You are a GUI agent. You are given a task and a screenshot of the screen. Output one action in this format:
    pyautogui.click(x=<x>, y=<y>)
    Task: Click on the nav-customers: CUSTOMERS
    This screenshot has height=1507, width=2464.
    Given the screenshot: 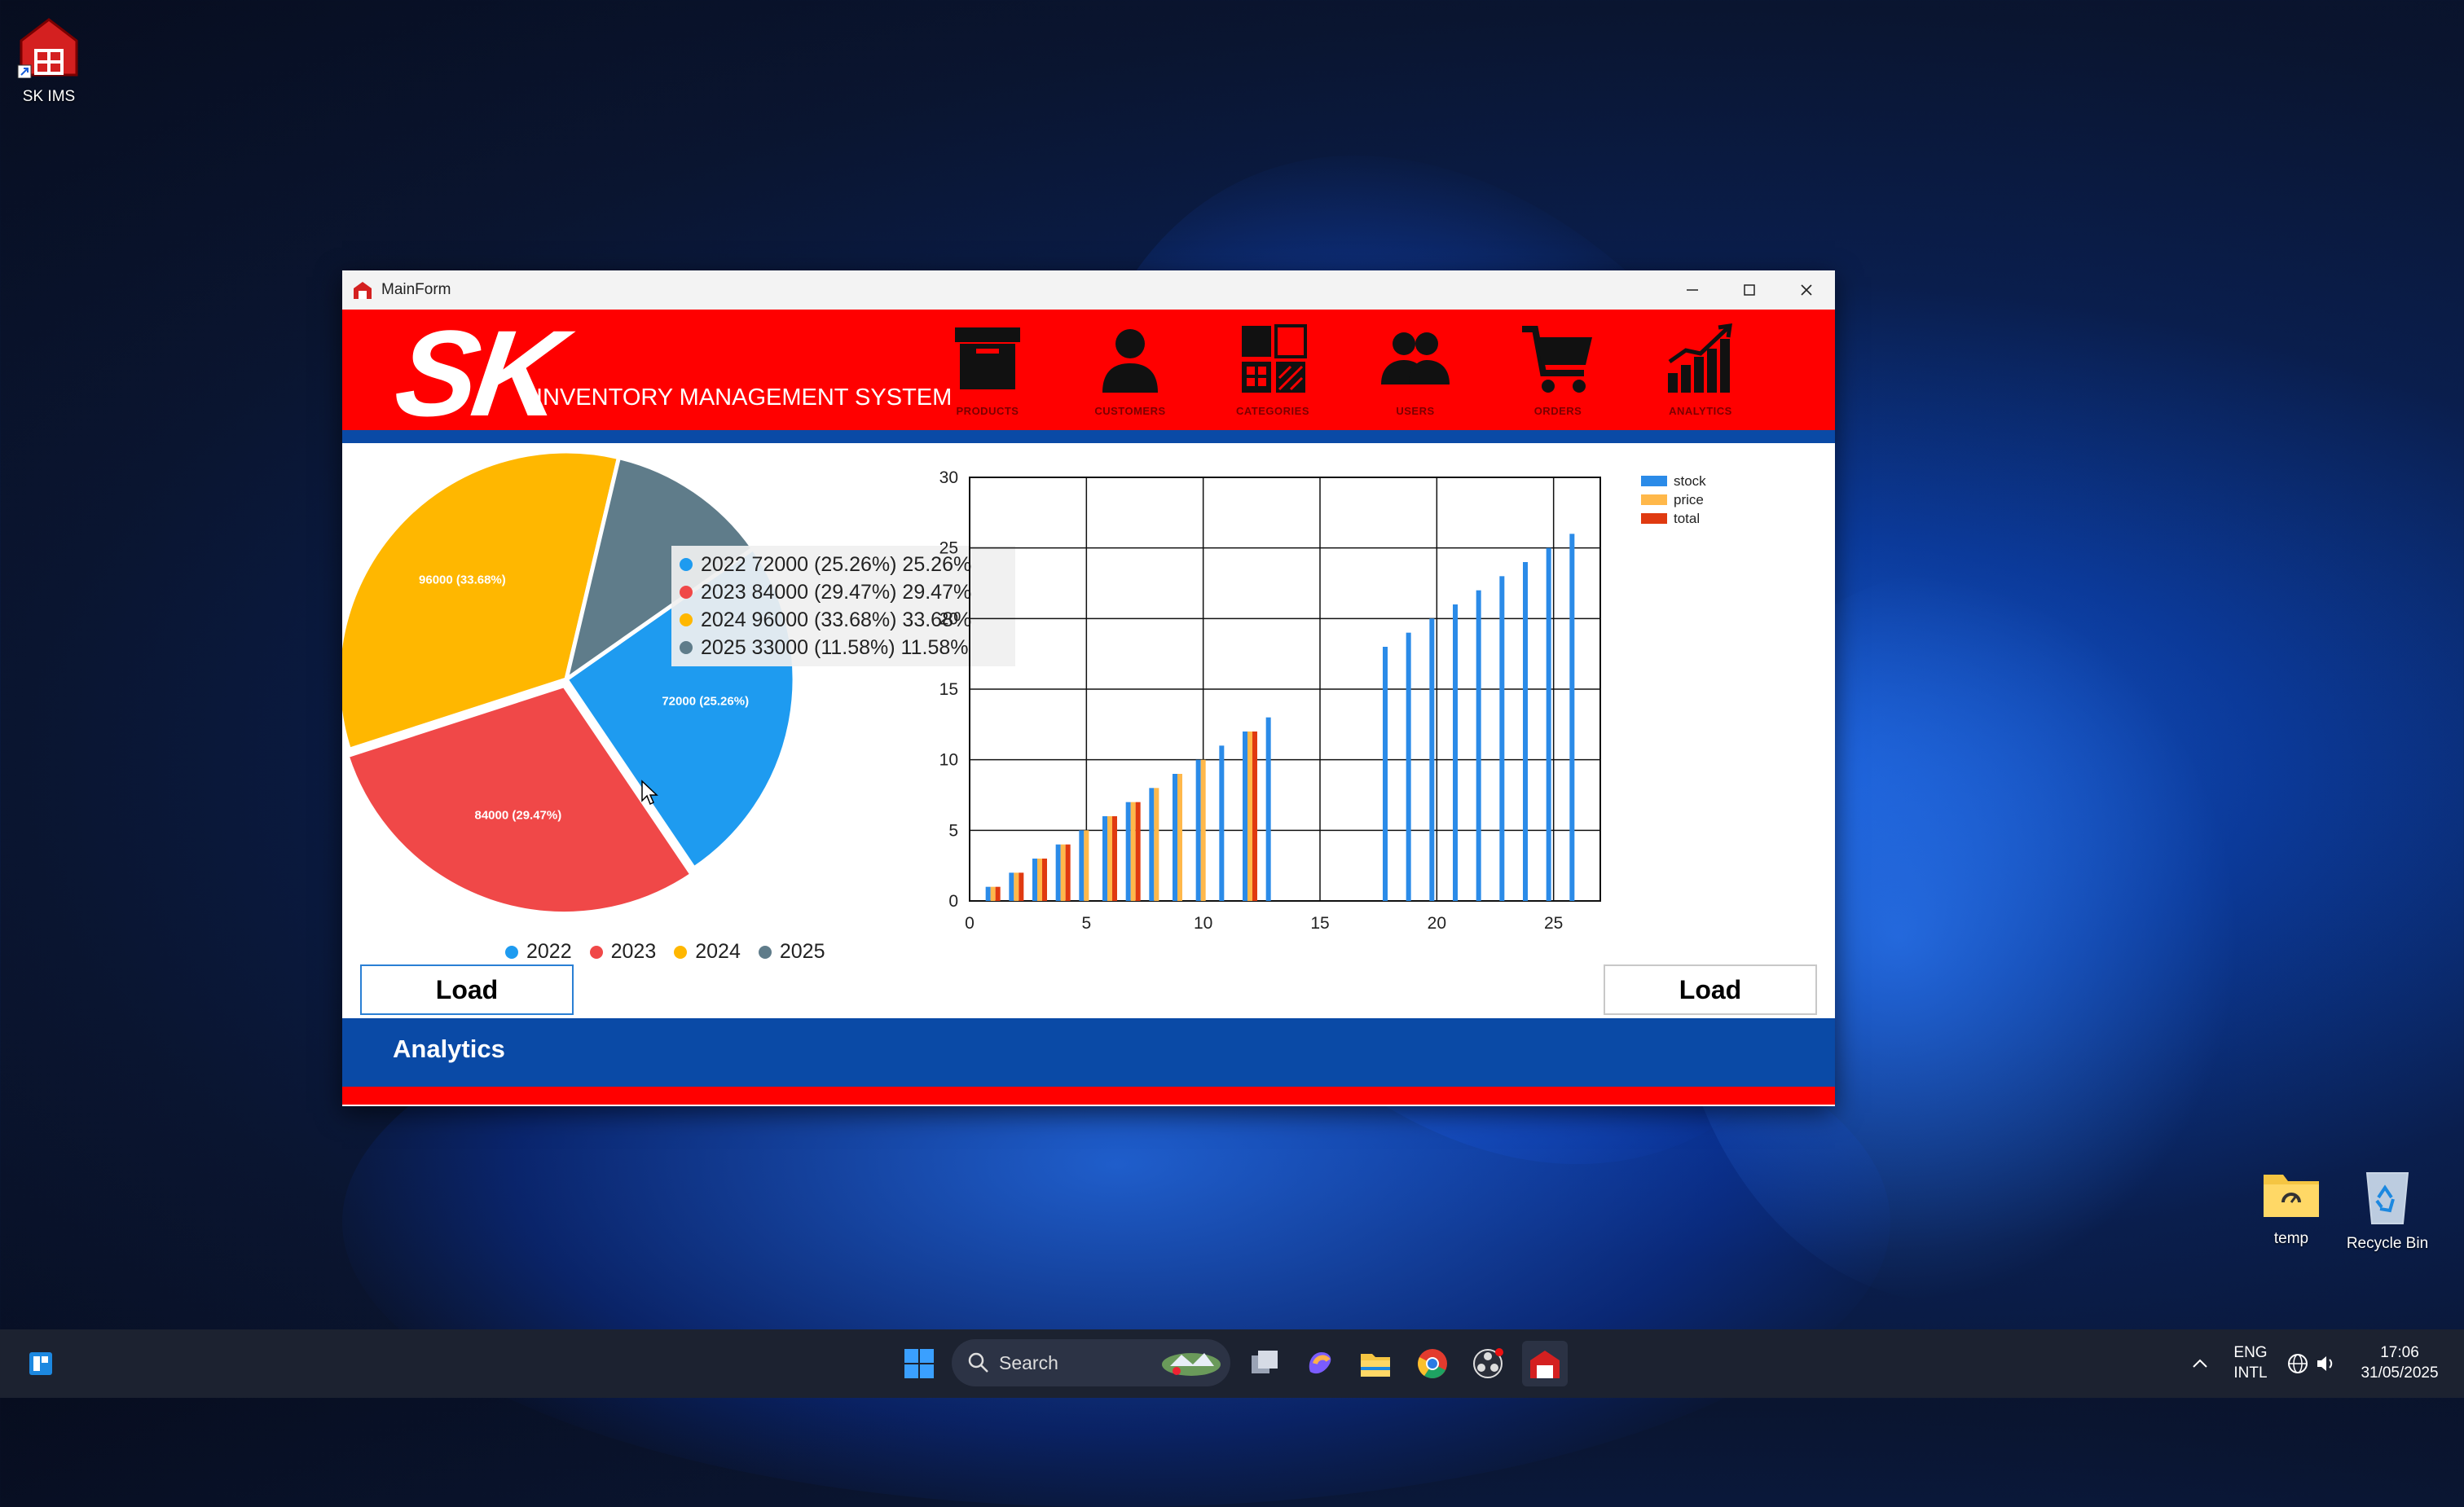 What is the action you would take?
    pyautogui.click(x=1130, y=369)
    